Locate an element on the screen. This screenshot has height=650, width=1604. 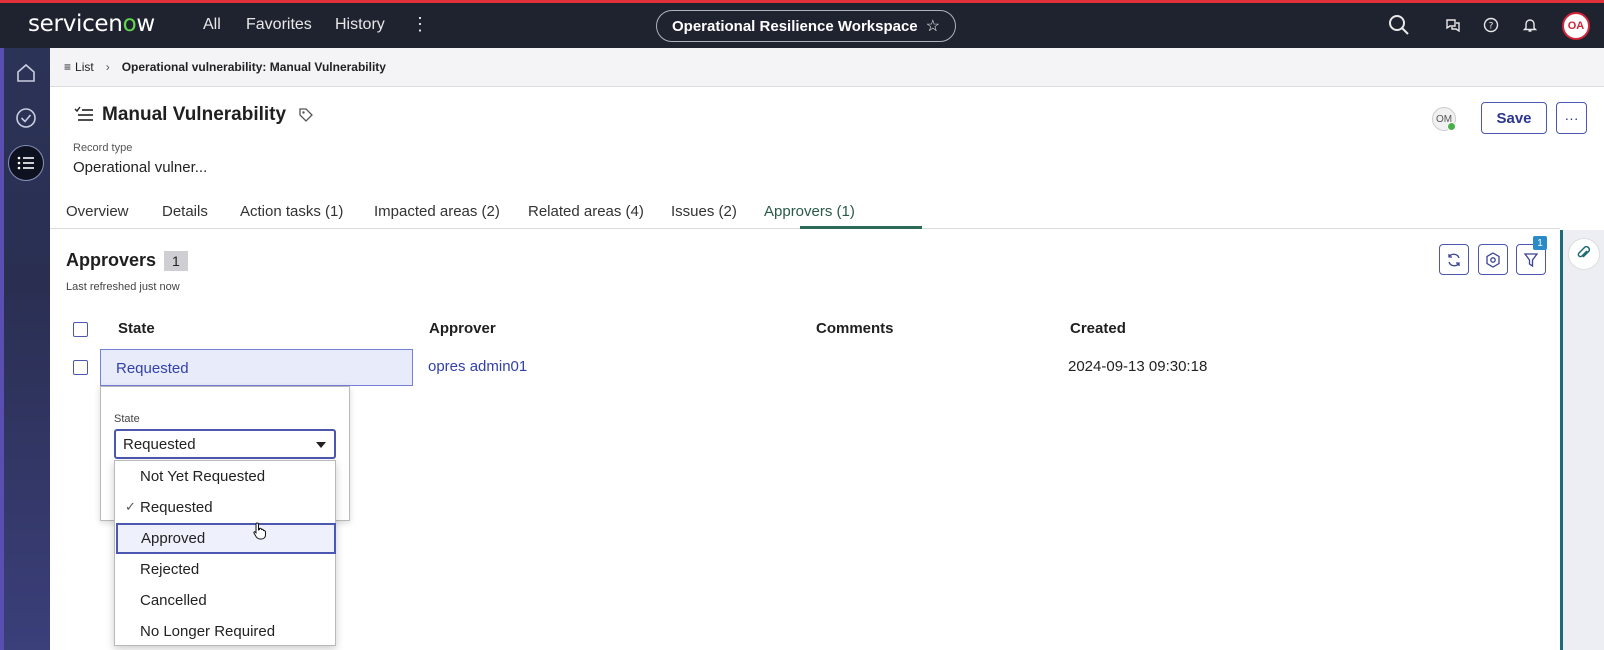
checklist-icon is located at coordinates (83, 113).